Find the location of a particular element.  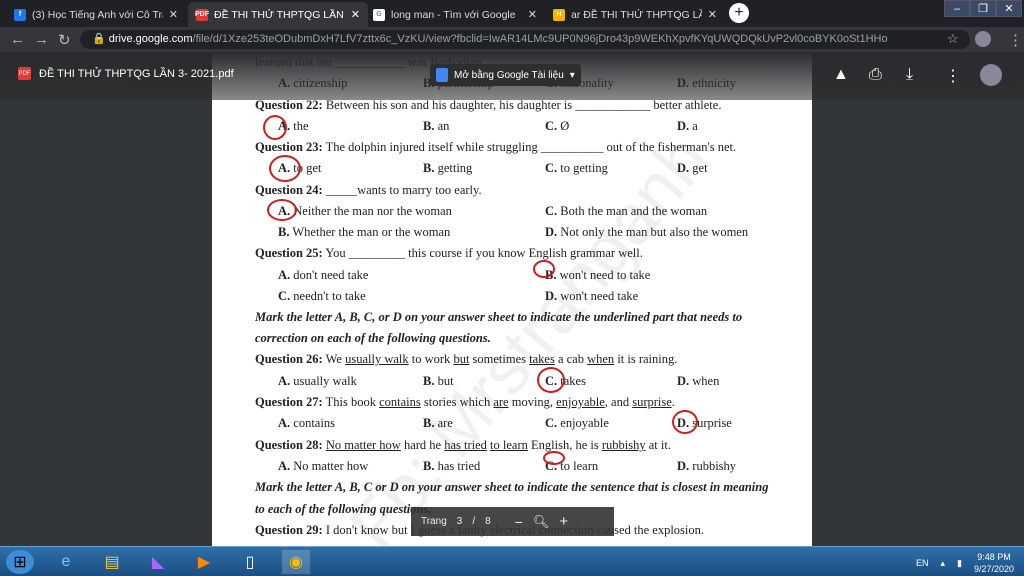

tab: Glong man - Tìm với Google ✕ is located at coordinates (455, 14).